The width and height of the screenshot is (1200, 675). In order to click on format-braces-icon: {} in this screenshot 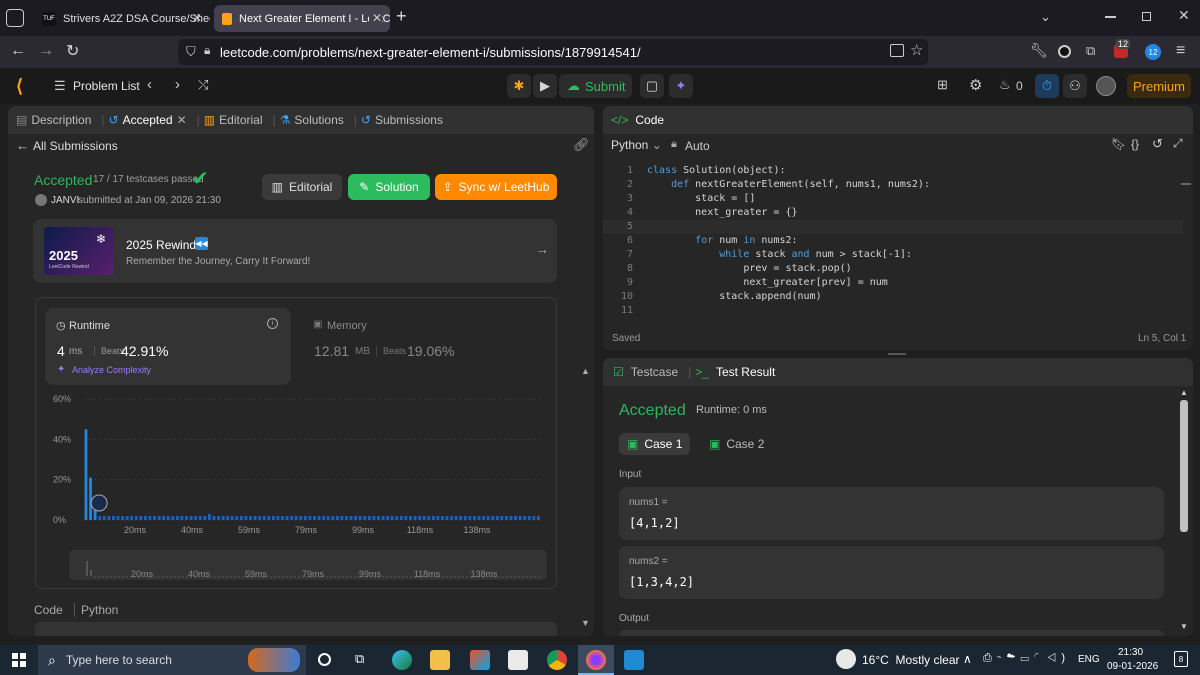, I will do `click(1135, 144)`.